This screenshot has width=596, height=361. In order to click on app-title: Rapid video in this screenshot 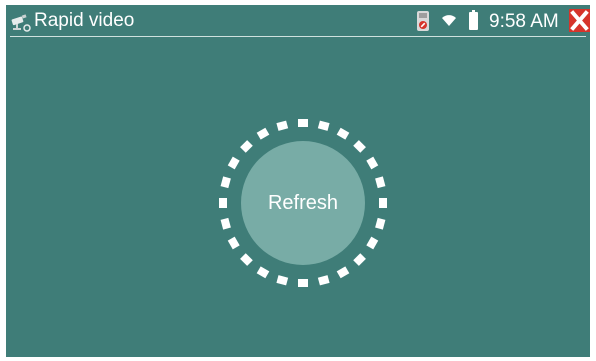, I will do `click(84, 20)`.